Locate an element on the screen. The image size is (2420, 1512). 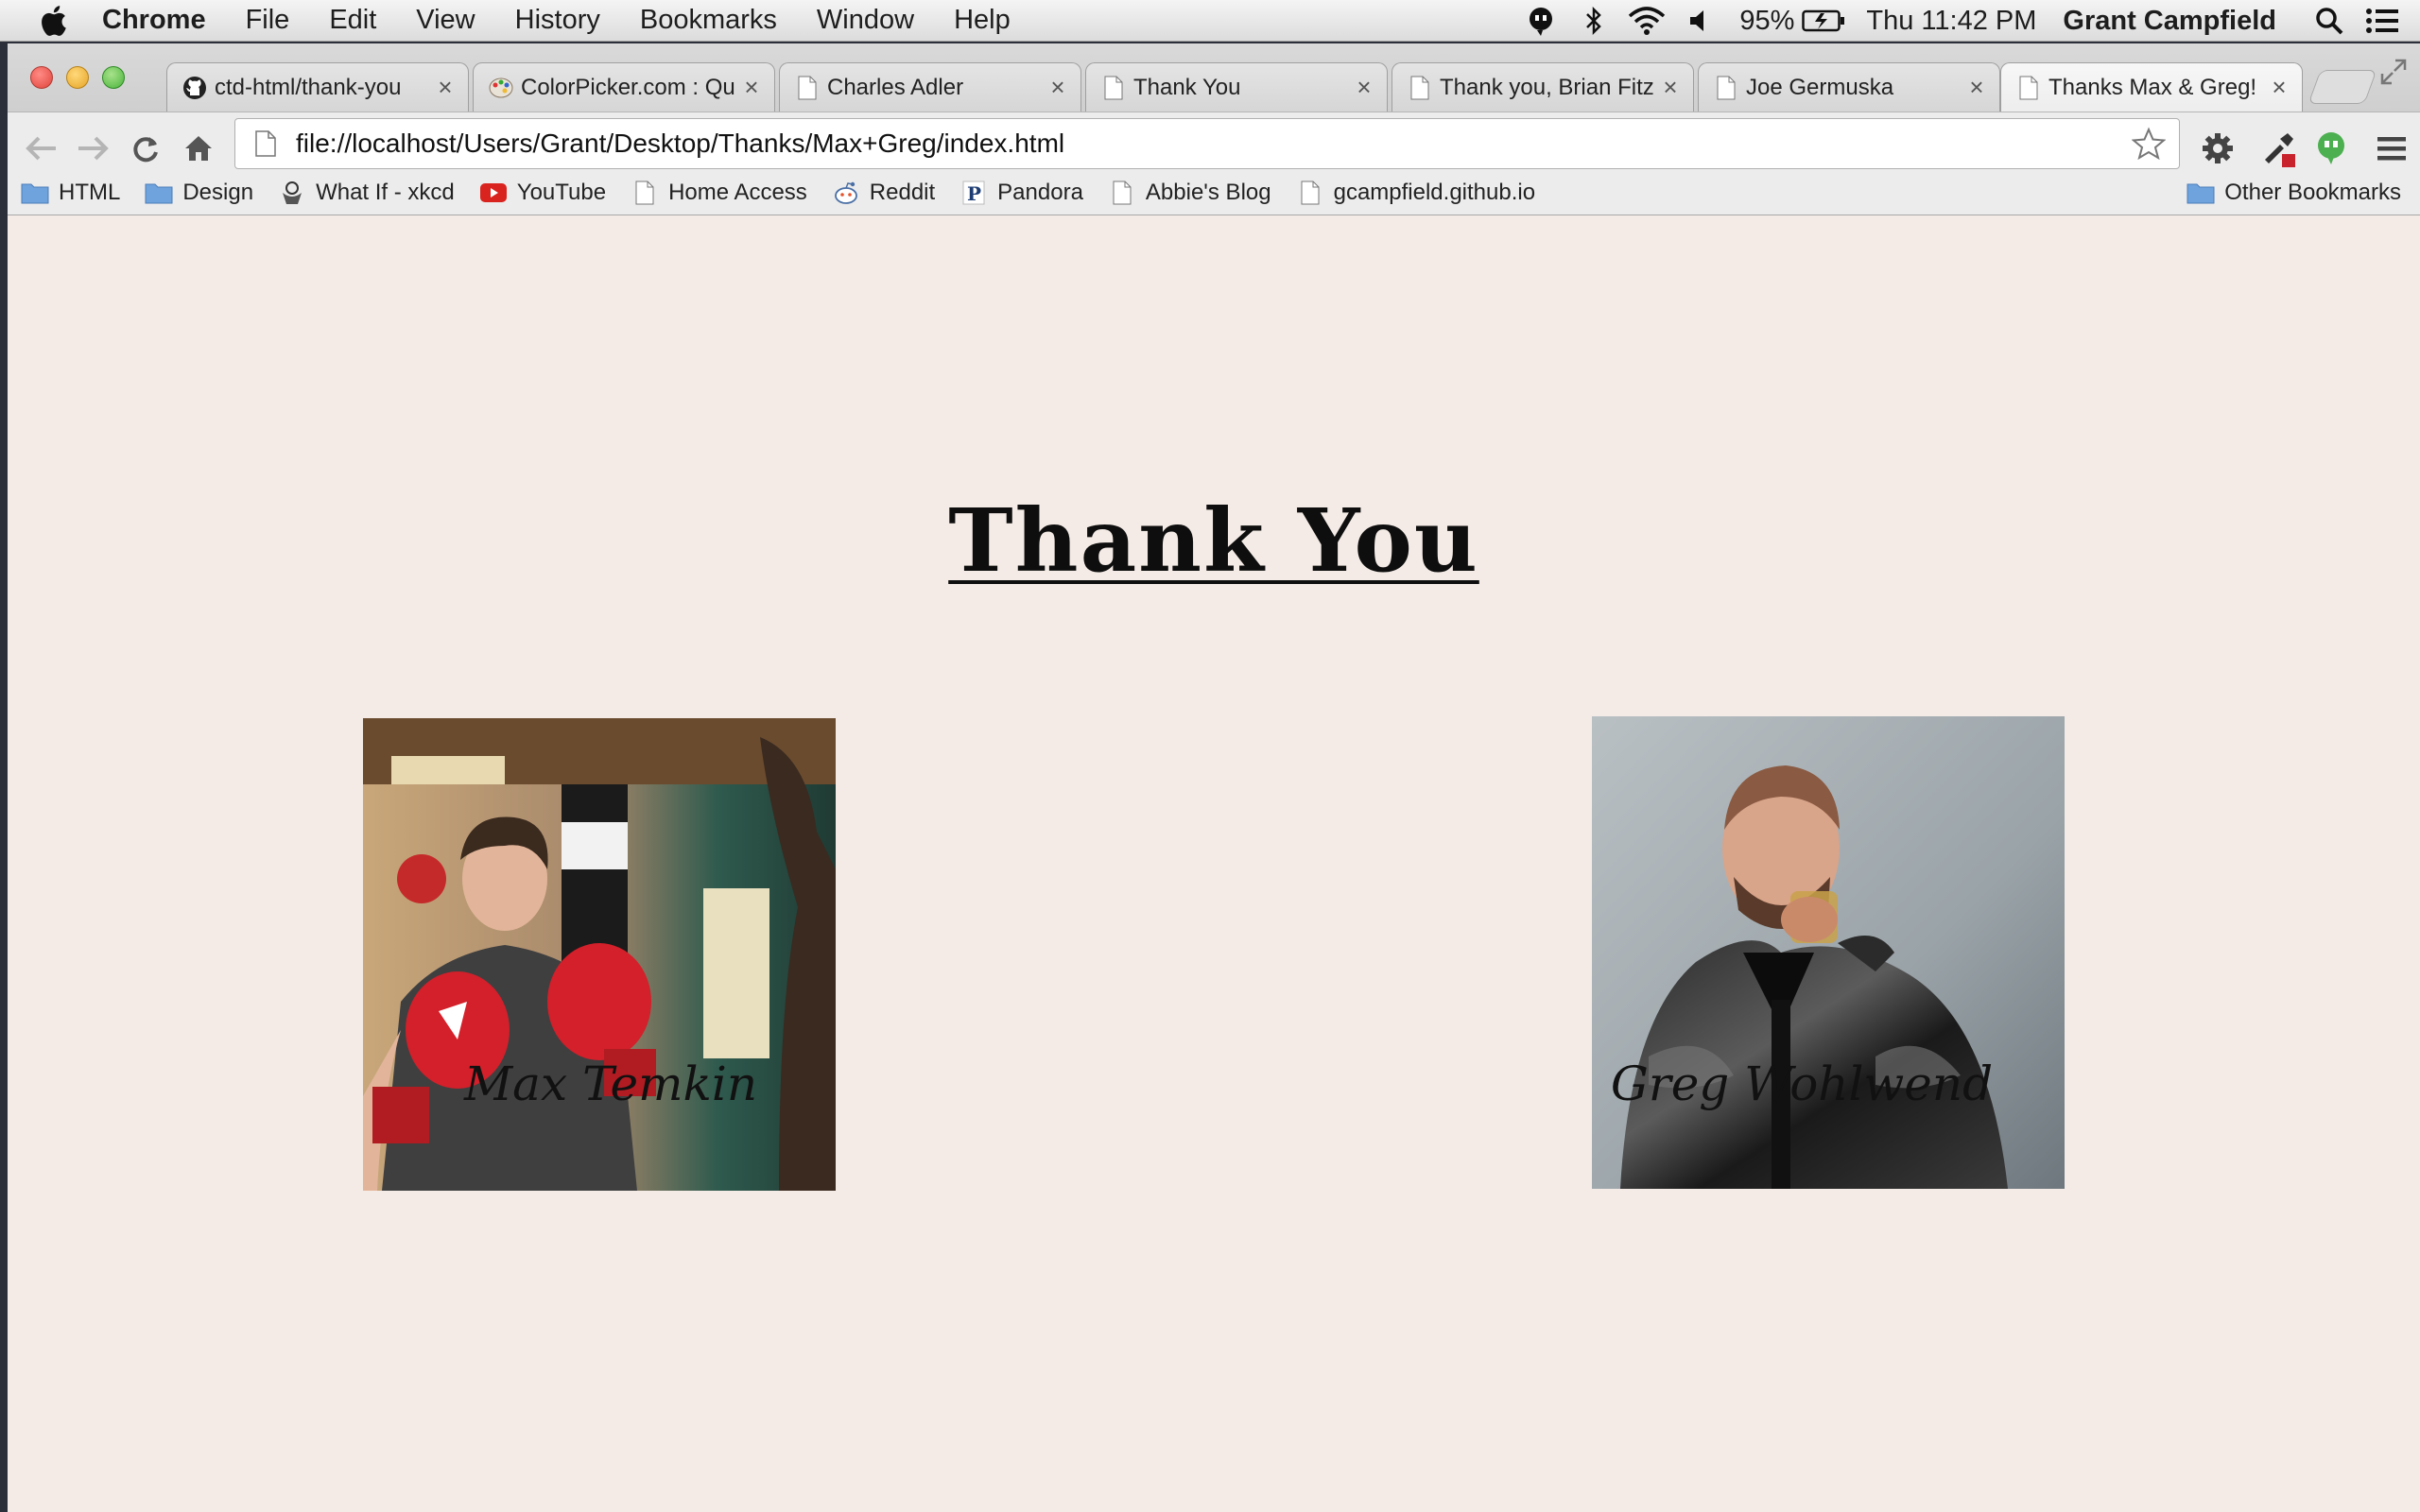
tab-charles-adler: Charles Adler × is located at coordinates (930, 87).